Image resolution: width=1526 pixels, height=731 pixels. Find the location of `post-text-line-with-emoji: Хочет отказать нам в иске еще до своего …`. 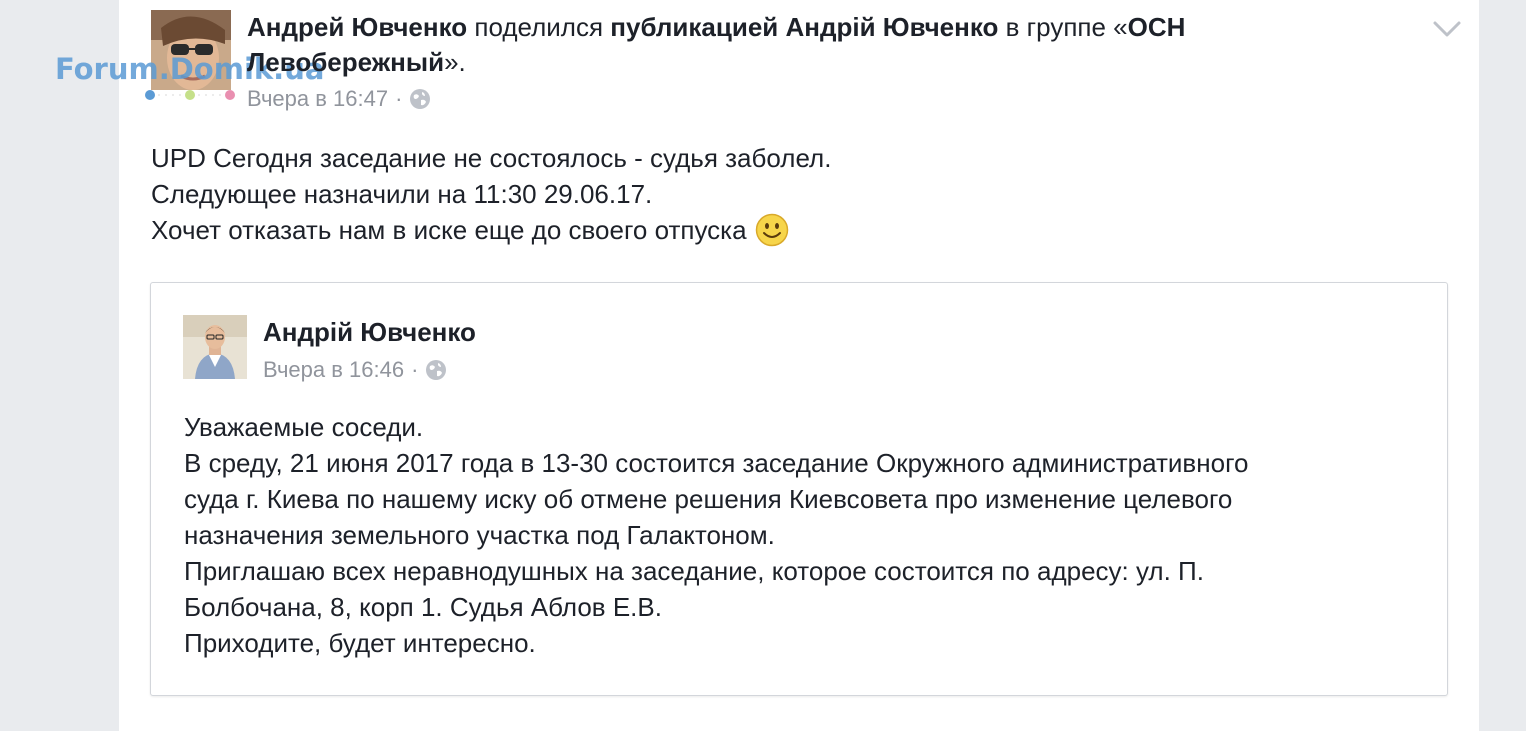

post-text-line-with-emoji: Хочет отказать нам в иске еще до своего … is located at coordinates (491, 230).